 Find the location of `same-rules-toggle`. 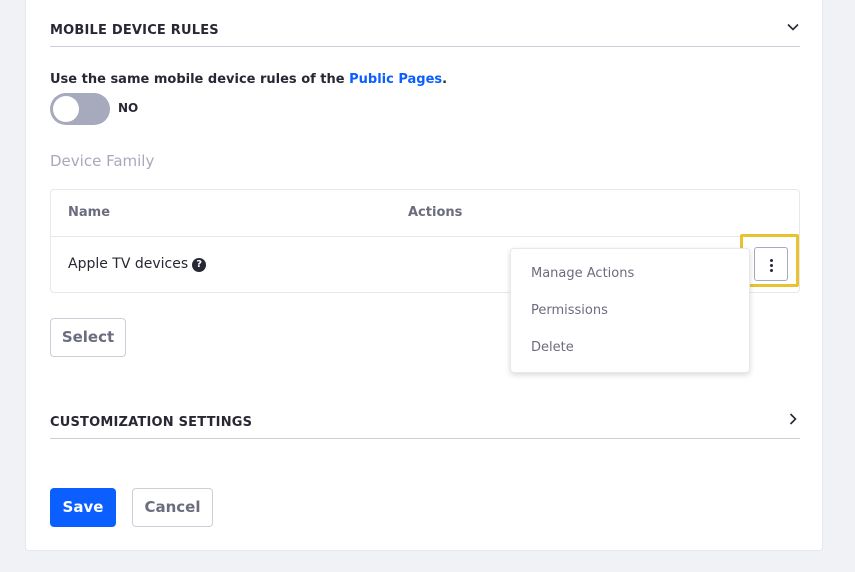

same-rules-toggle is located at coordinates (80, 109).